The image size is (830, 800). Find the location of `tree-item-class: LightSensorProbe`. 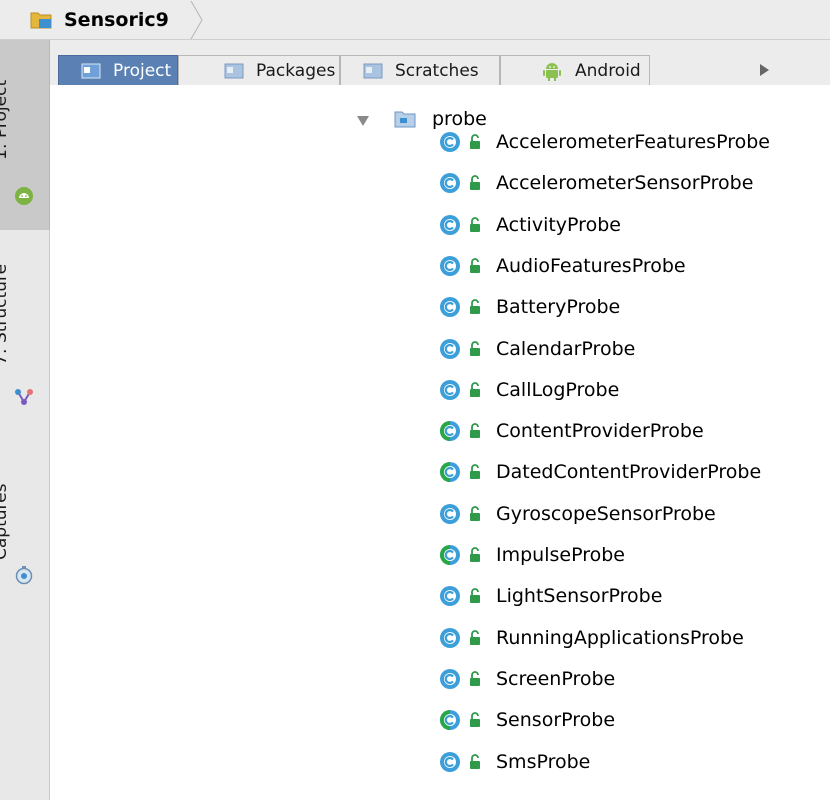

tree-item-class: LightSensorProbe is located at coordinates (440, 596).